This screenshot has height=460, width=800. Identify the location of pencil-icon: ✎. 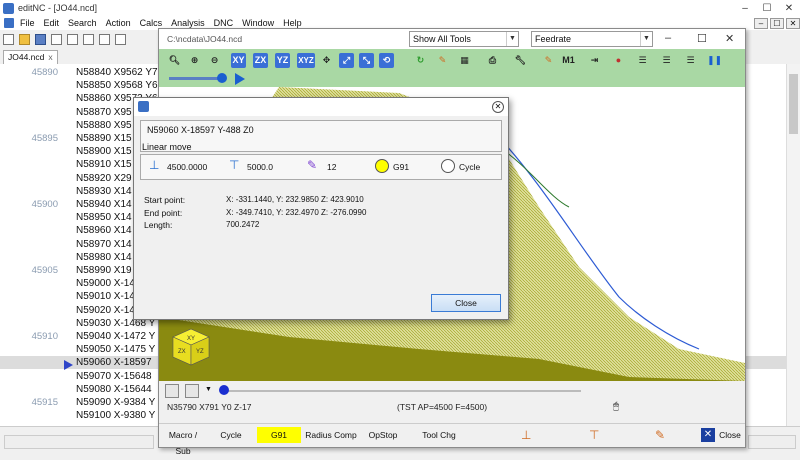
(442, 60).